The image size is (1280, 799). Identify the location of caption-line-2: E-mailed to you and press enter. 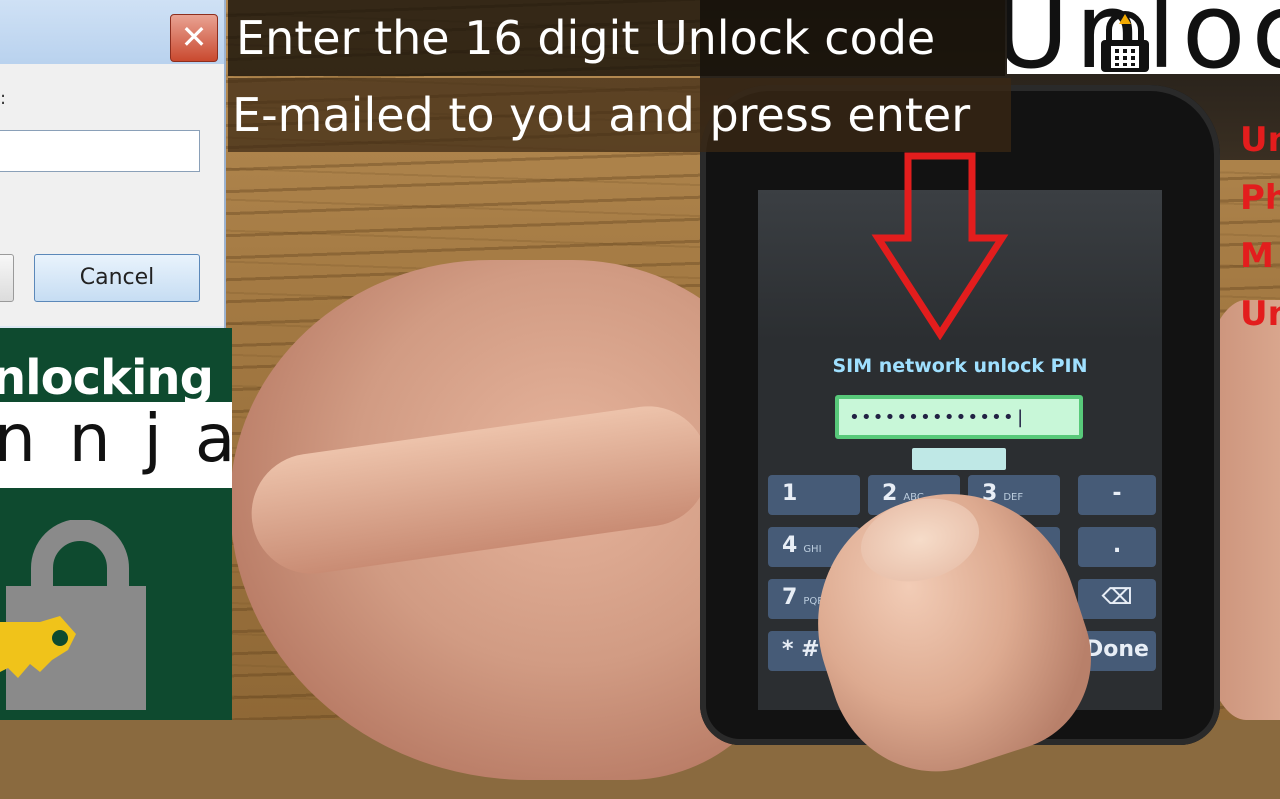
(619, 115).